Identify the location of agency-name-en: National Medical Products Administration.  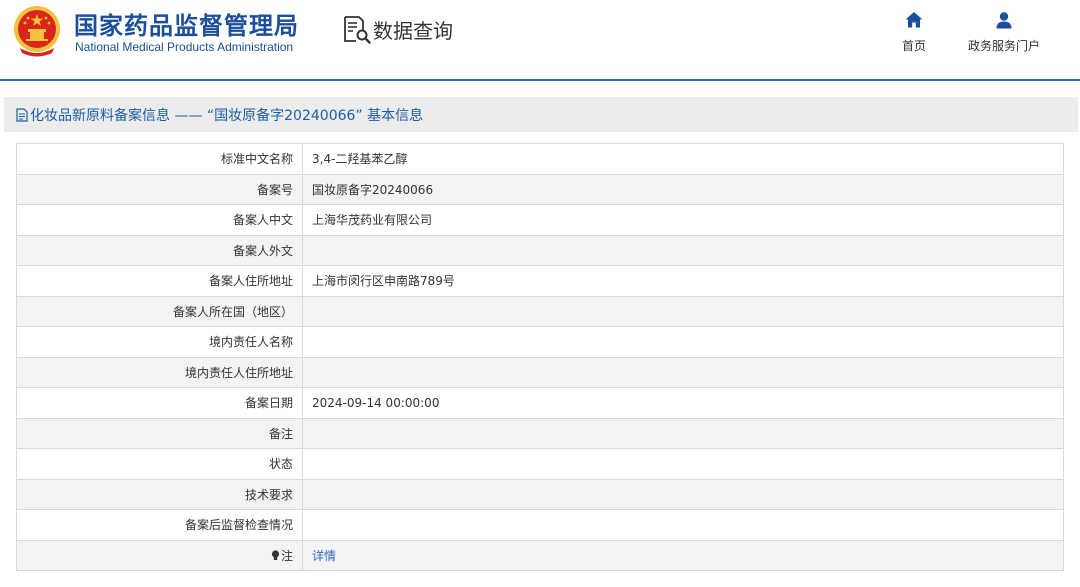
(184, 47).